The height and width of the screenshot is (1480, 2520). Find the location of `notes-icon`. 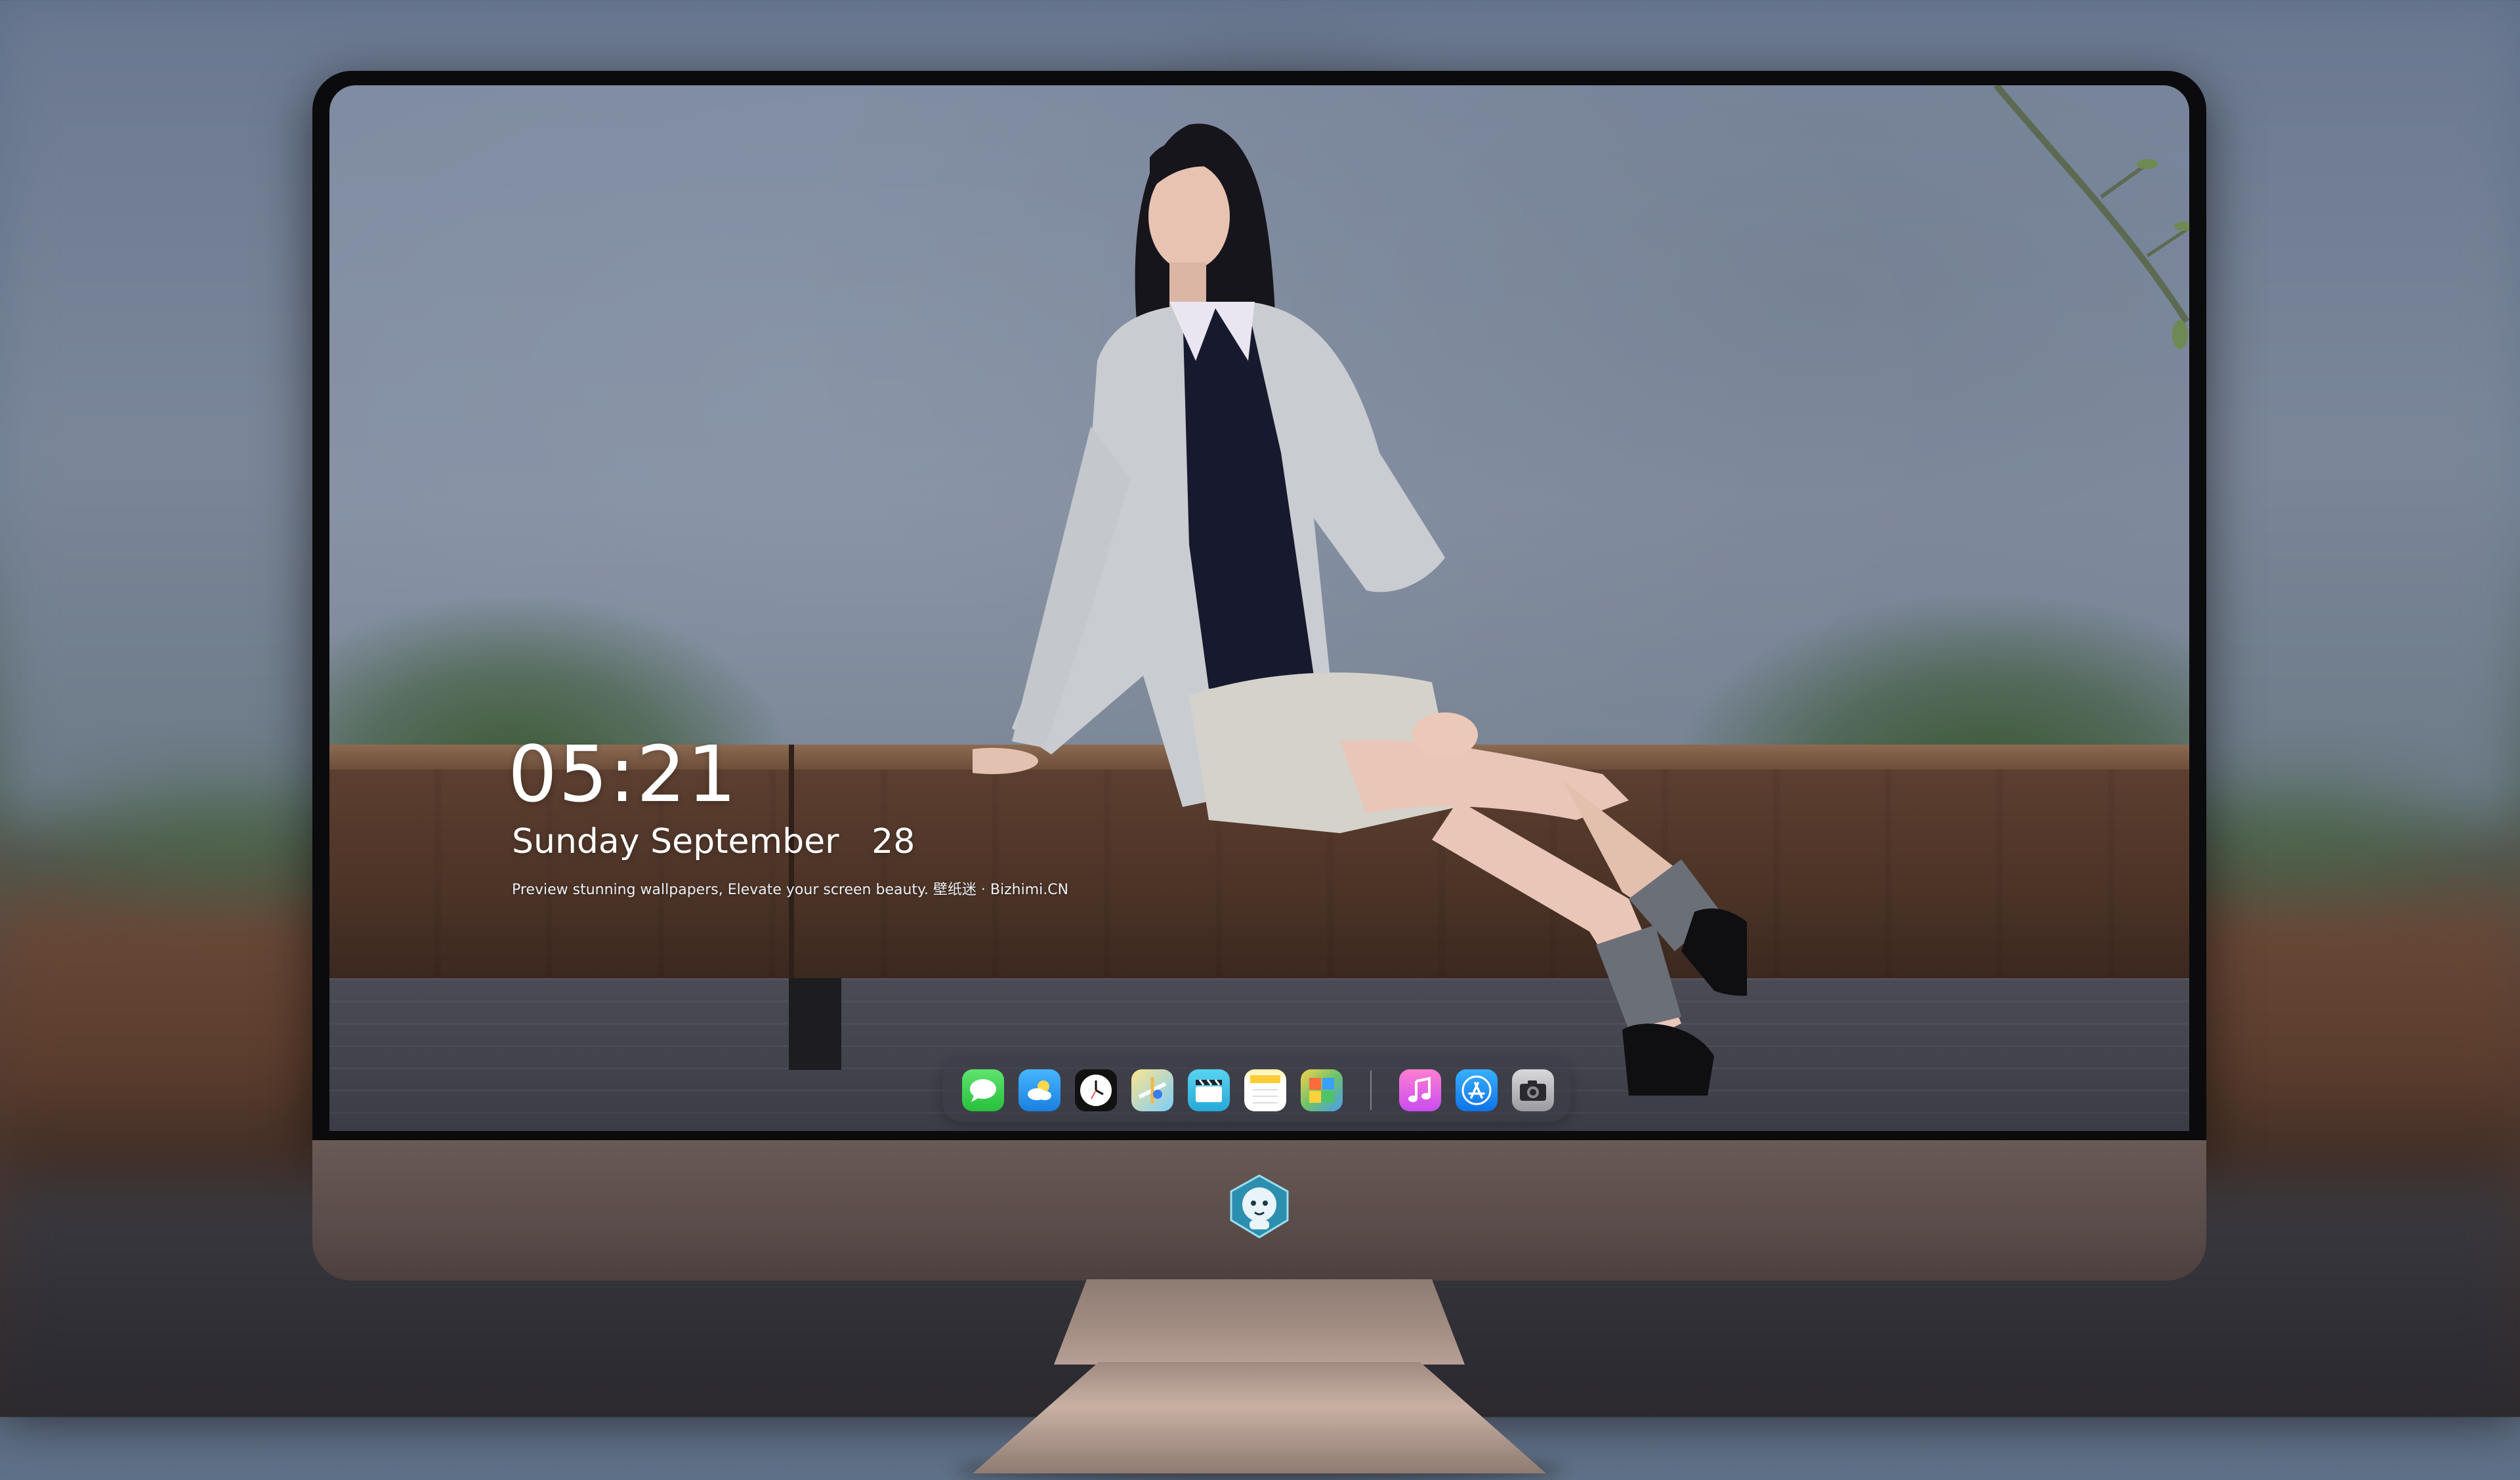

notes-icon is located at coordinates (1265, 1089).